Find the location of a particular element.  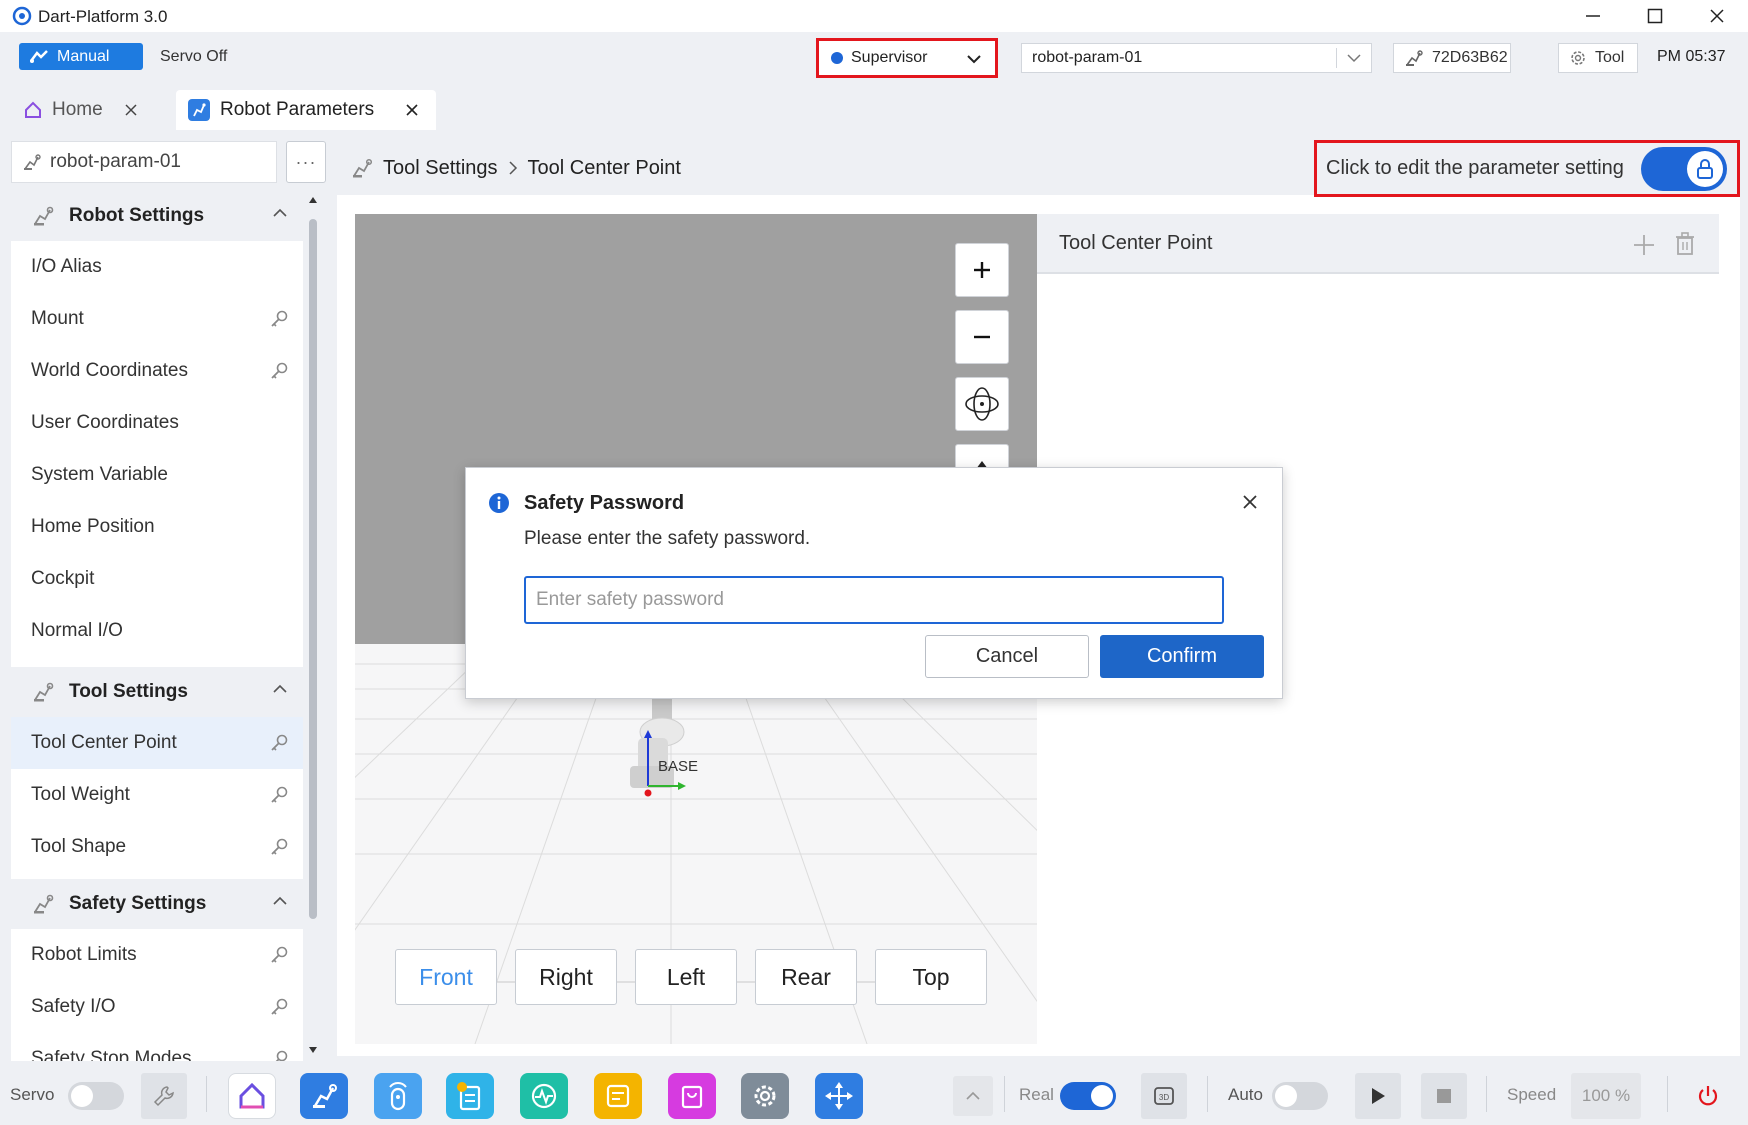

sidebar-item-label: Tool Center Point is located at coordinates (104, 742).